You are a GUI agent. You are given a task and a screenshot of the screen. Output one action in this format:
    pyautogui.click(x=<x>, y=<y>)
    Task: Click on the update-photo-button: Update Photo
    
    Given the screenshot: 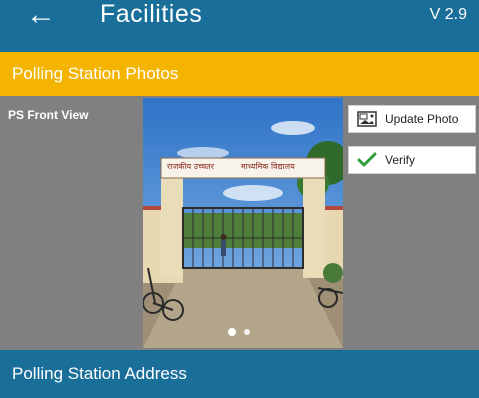 What is the action you would take?
    pyautogui.click(x=412, y=119)
    